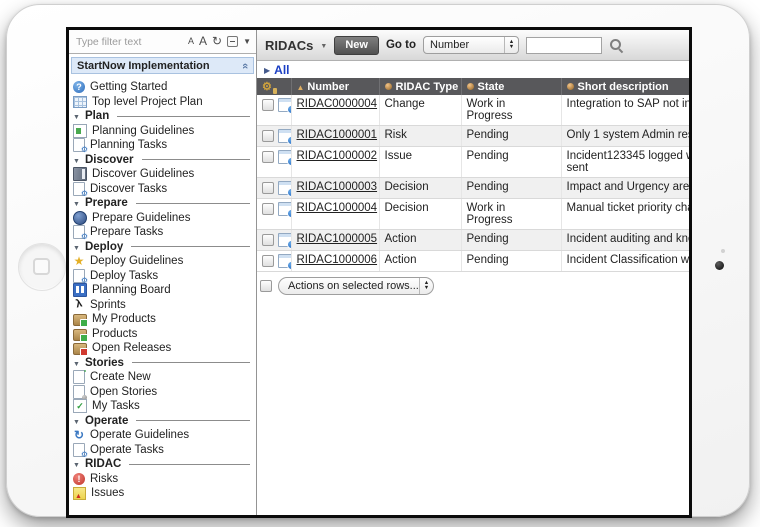 Image resolution: width=760 pixels, height=527 pixels. Describe the element at coordinates (164, 102) in the screenshot. I see `sidebar-item-top-level-project-plan: Top level Project Plan` at that location.